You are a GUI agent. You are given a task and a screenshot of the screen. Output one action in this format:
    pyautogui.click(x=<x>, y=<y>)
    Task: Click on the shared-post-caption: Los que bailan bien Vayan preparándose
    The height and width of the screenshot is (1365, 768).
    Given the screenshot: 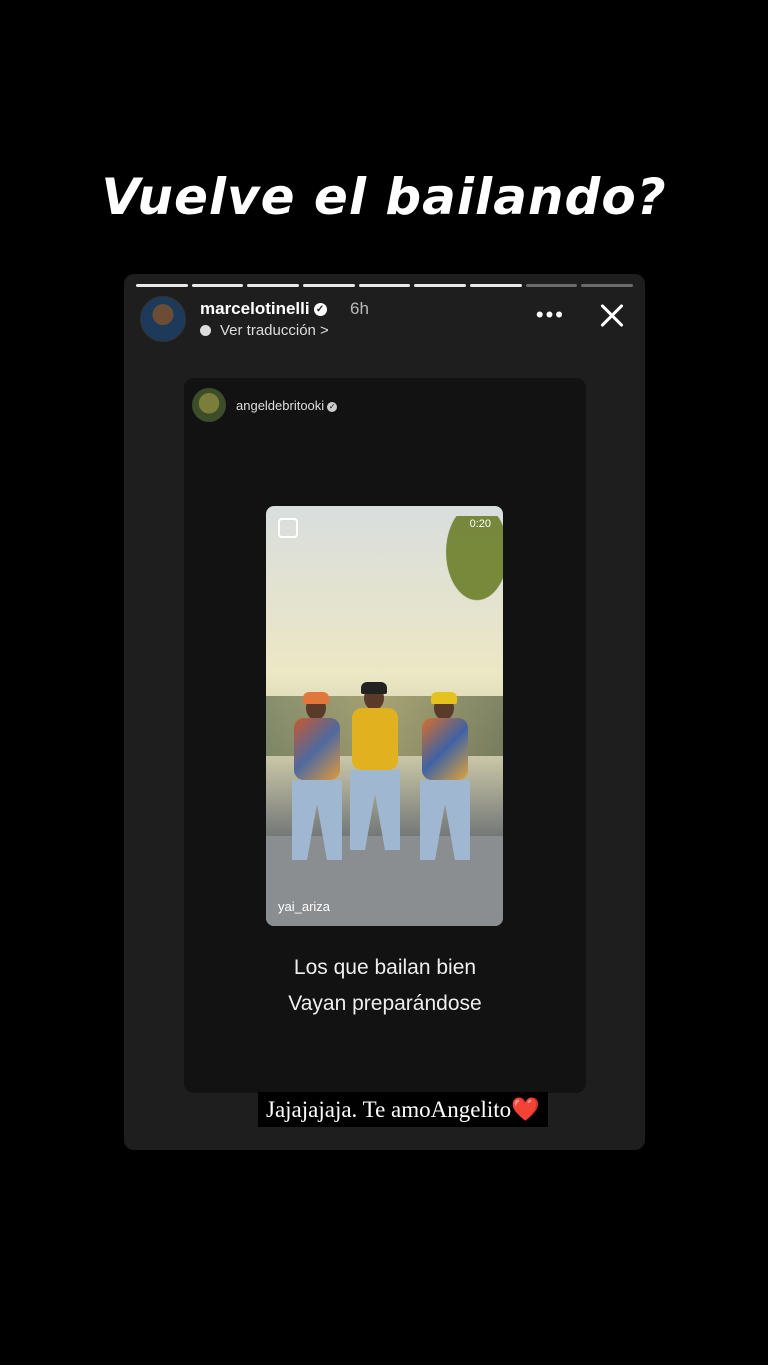 What is the action you would take?
    pyautogui.click(x=385, y=986)
    